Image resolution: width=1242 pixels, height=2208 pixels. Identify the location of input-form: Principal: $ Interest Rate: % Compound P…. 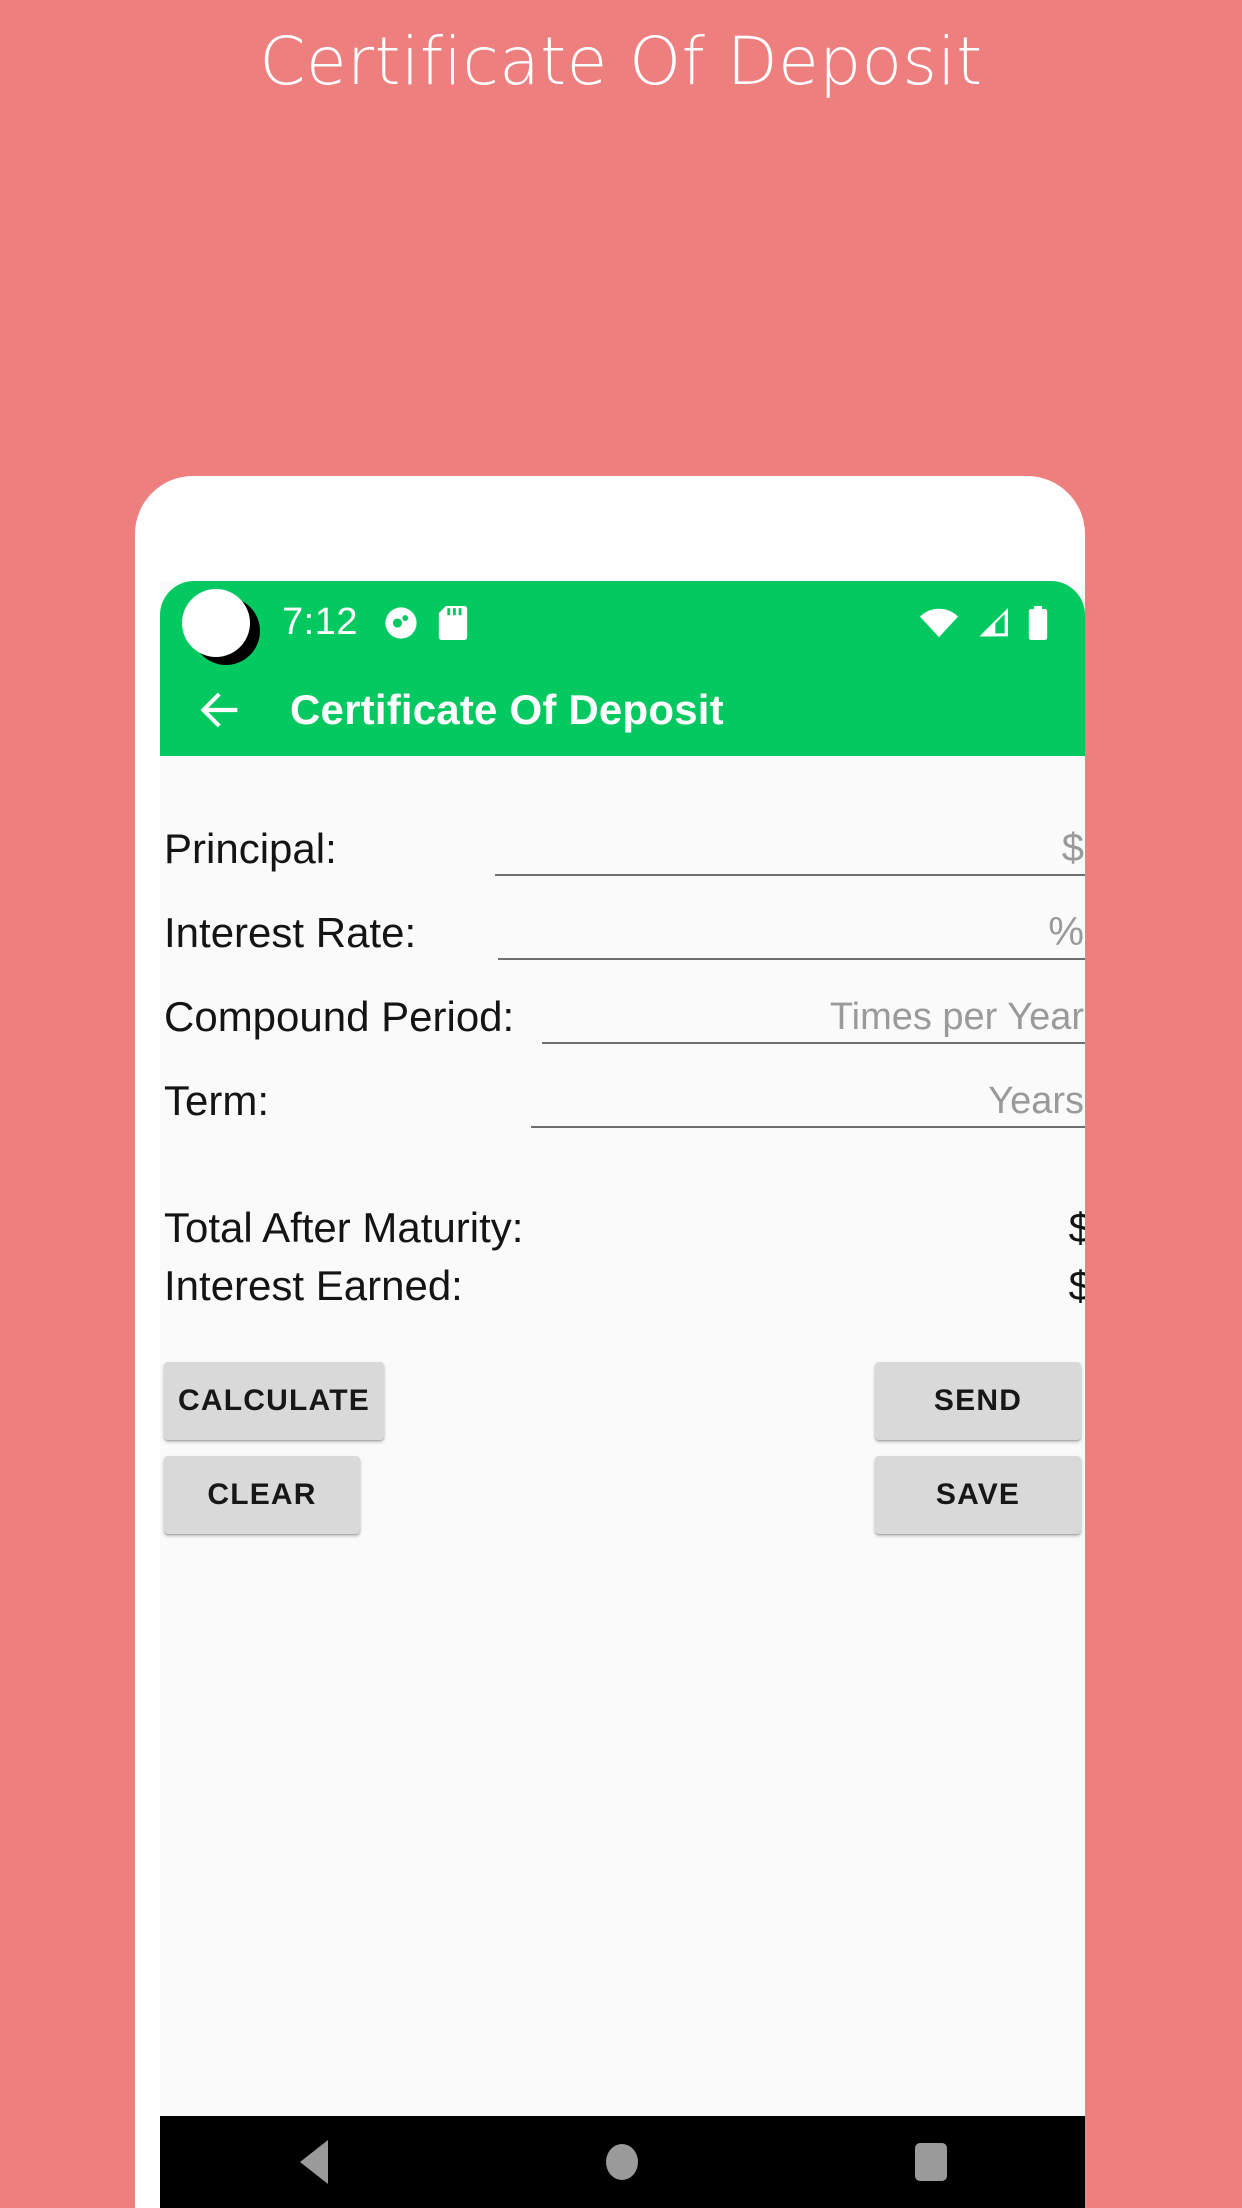
(622, 942).